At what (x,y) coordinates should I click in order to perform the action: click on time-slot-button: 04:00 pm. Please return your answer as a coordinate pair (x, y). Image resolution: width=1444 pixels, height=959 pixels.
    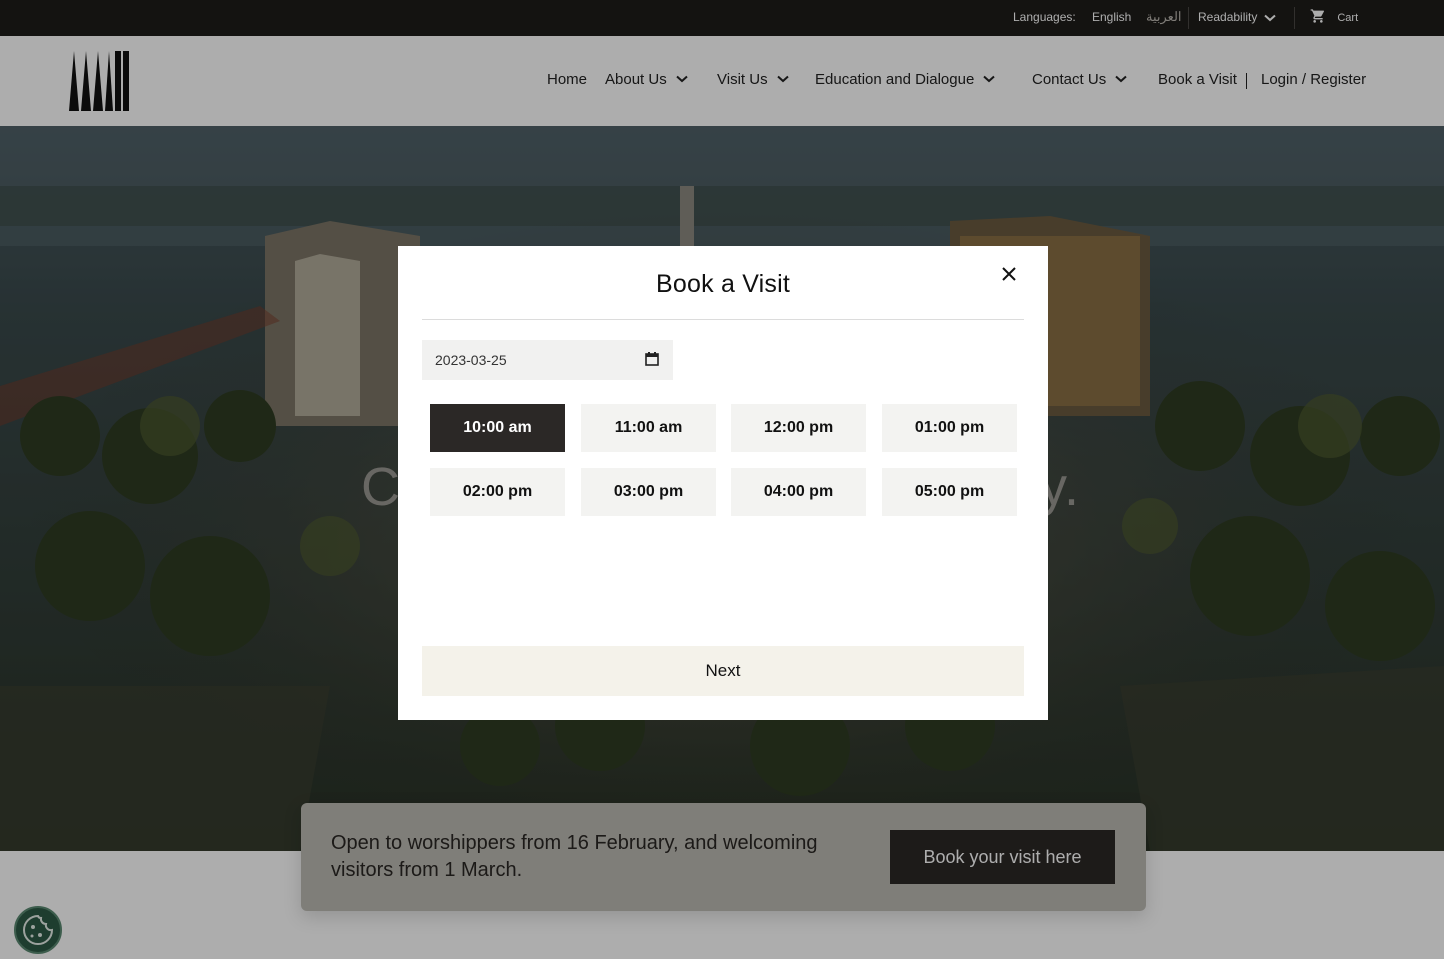
    Looking at the image, I should click on (798, 492).